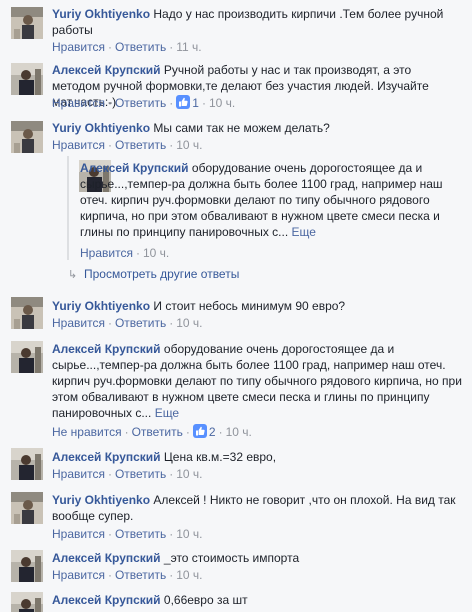 The width and height of the screenshot is (472, 612). I want to click on comment-text-block: Алексей Крупский 0,66евро за шт, so click(257, 600).